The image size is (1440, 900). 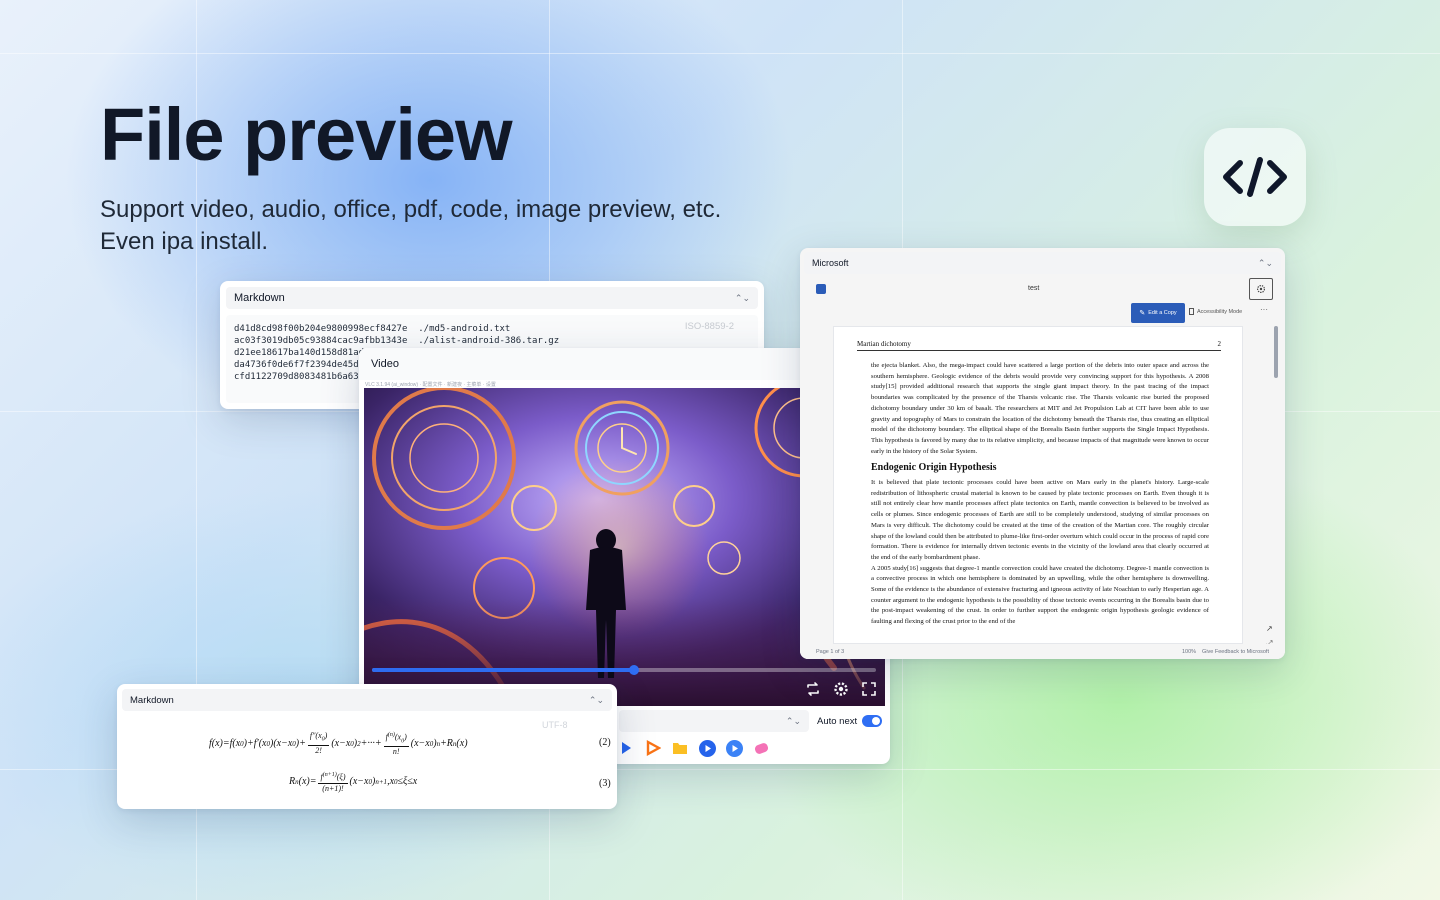 What do you see at coordinates (837, 721) in the screenshot?
I see `auto-next-label: Auto next` at bounding box center [837, 721].